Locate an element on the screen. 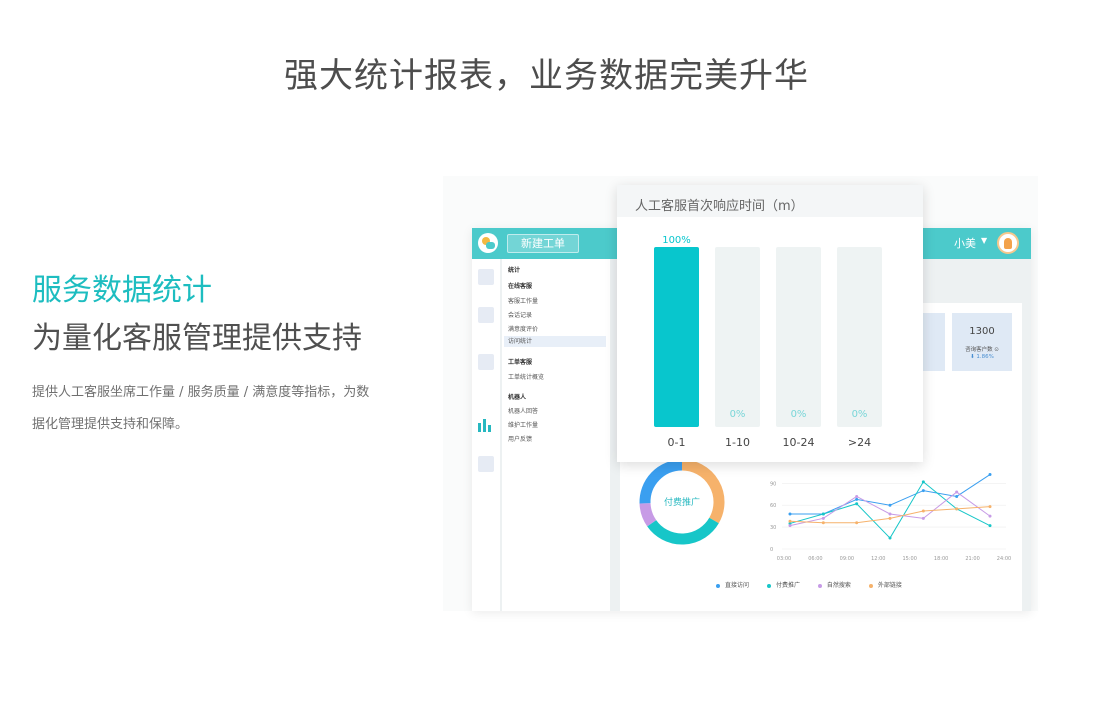 This screenshot has width=1093, height=715. menu-item: 满意度评价 is located at coordinates (523, 328).